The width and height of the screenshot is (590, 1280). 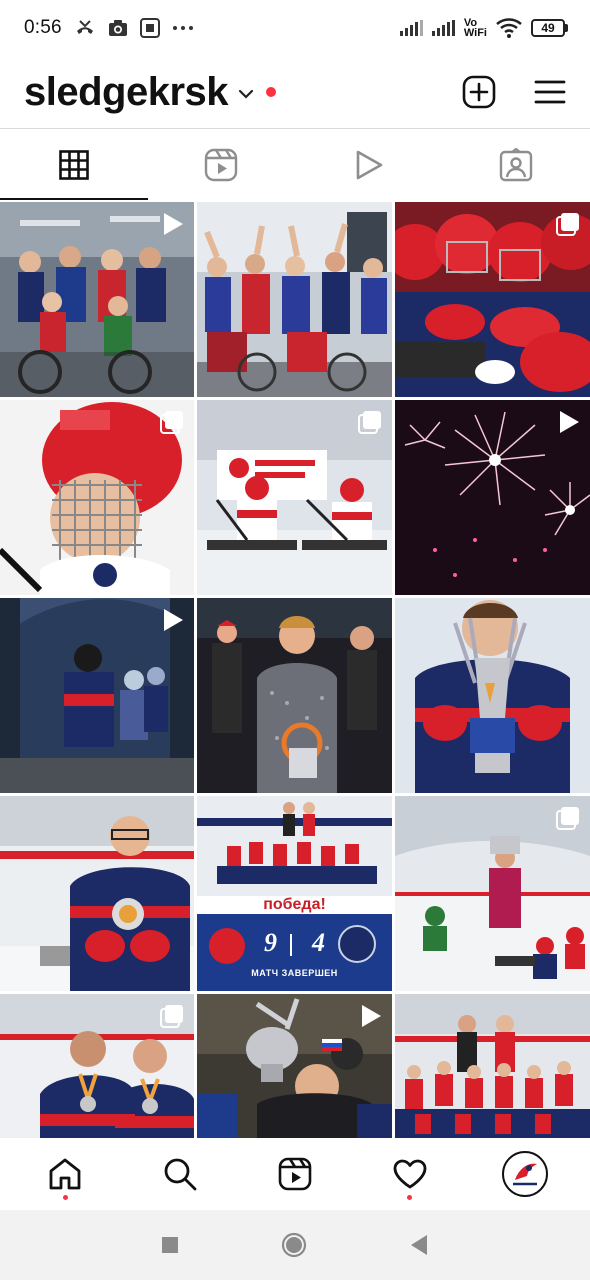 I want to click on nav-profile, so click(x=525, y=1174).